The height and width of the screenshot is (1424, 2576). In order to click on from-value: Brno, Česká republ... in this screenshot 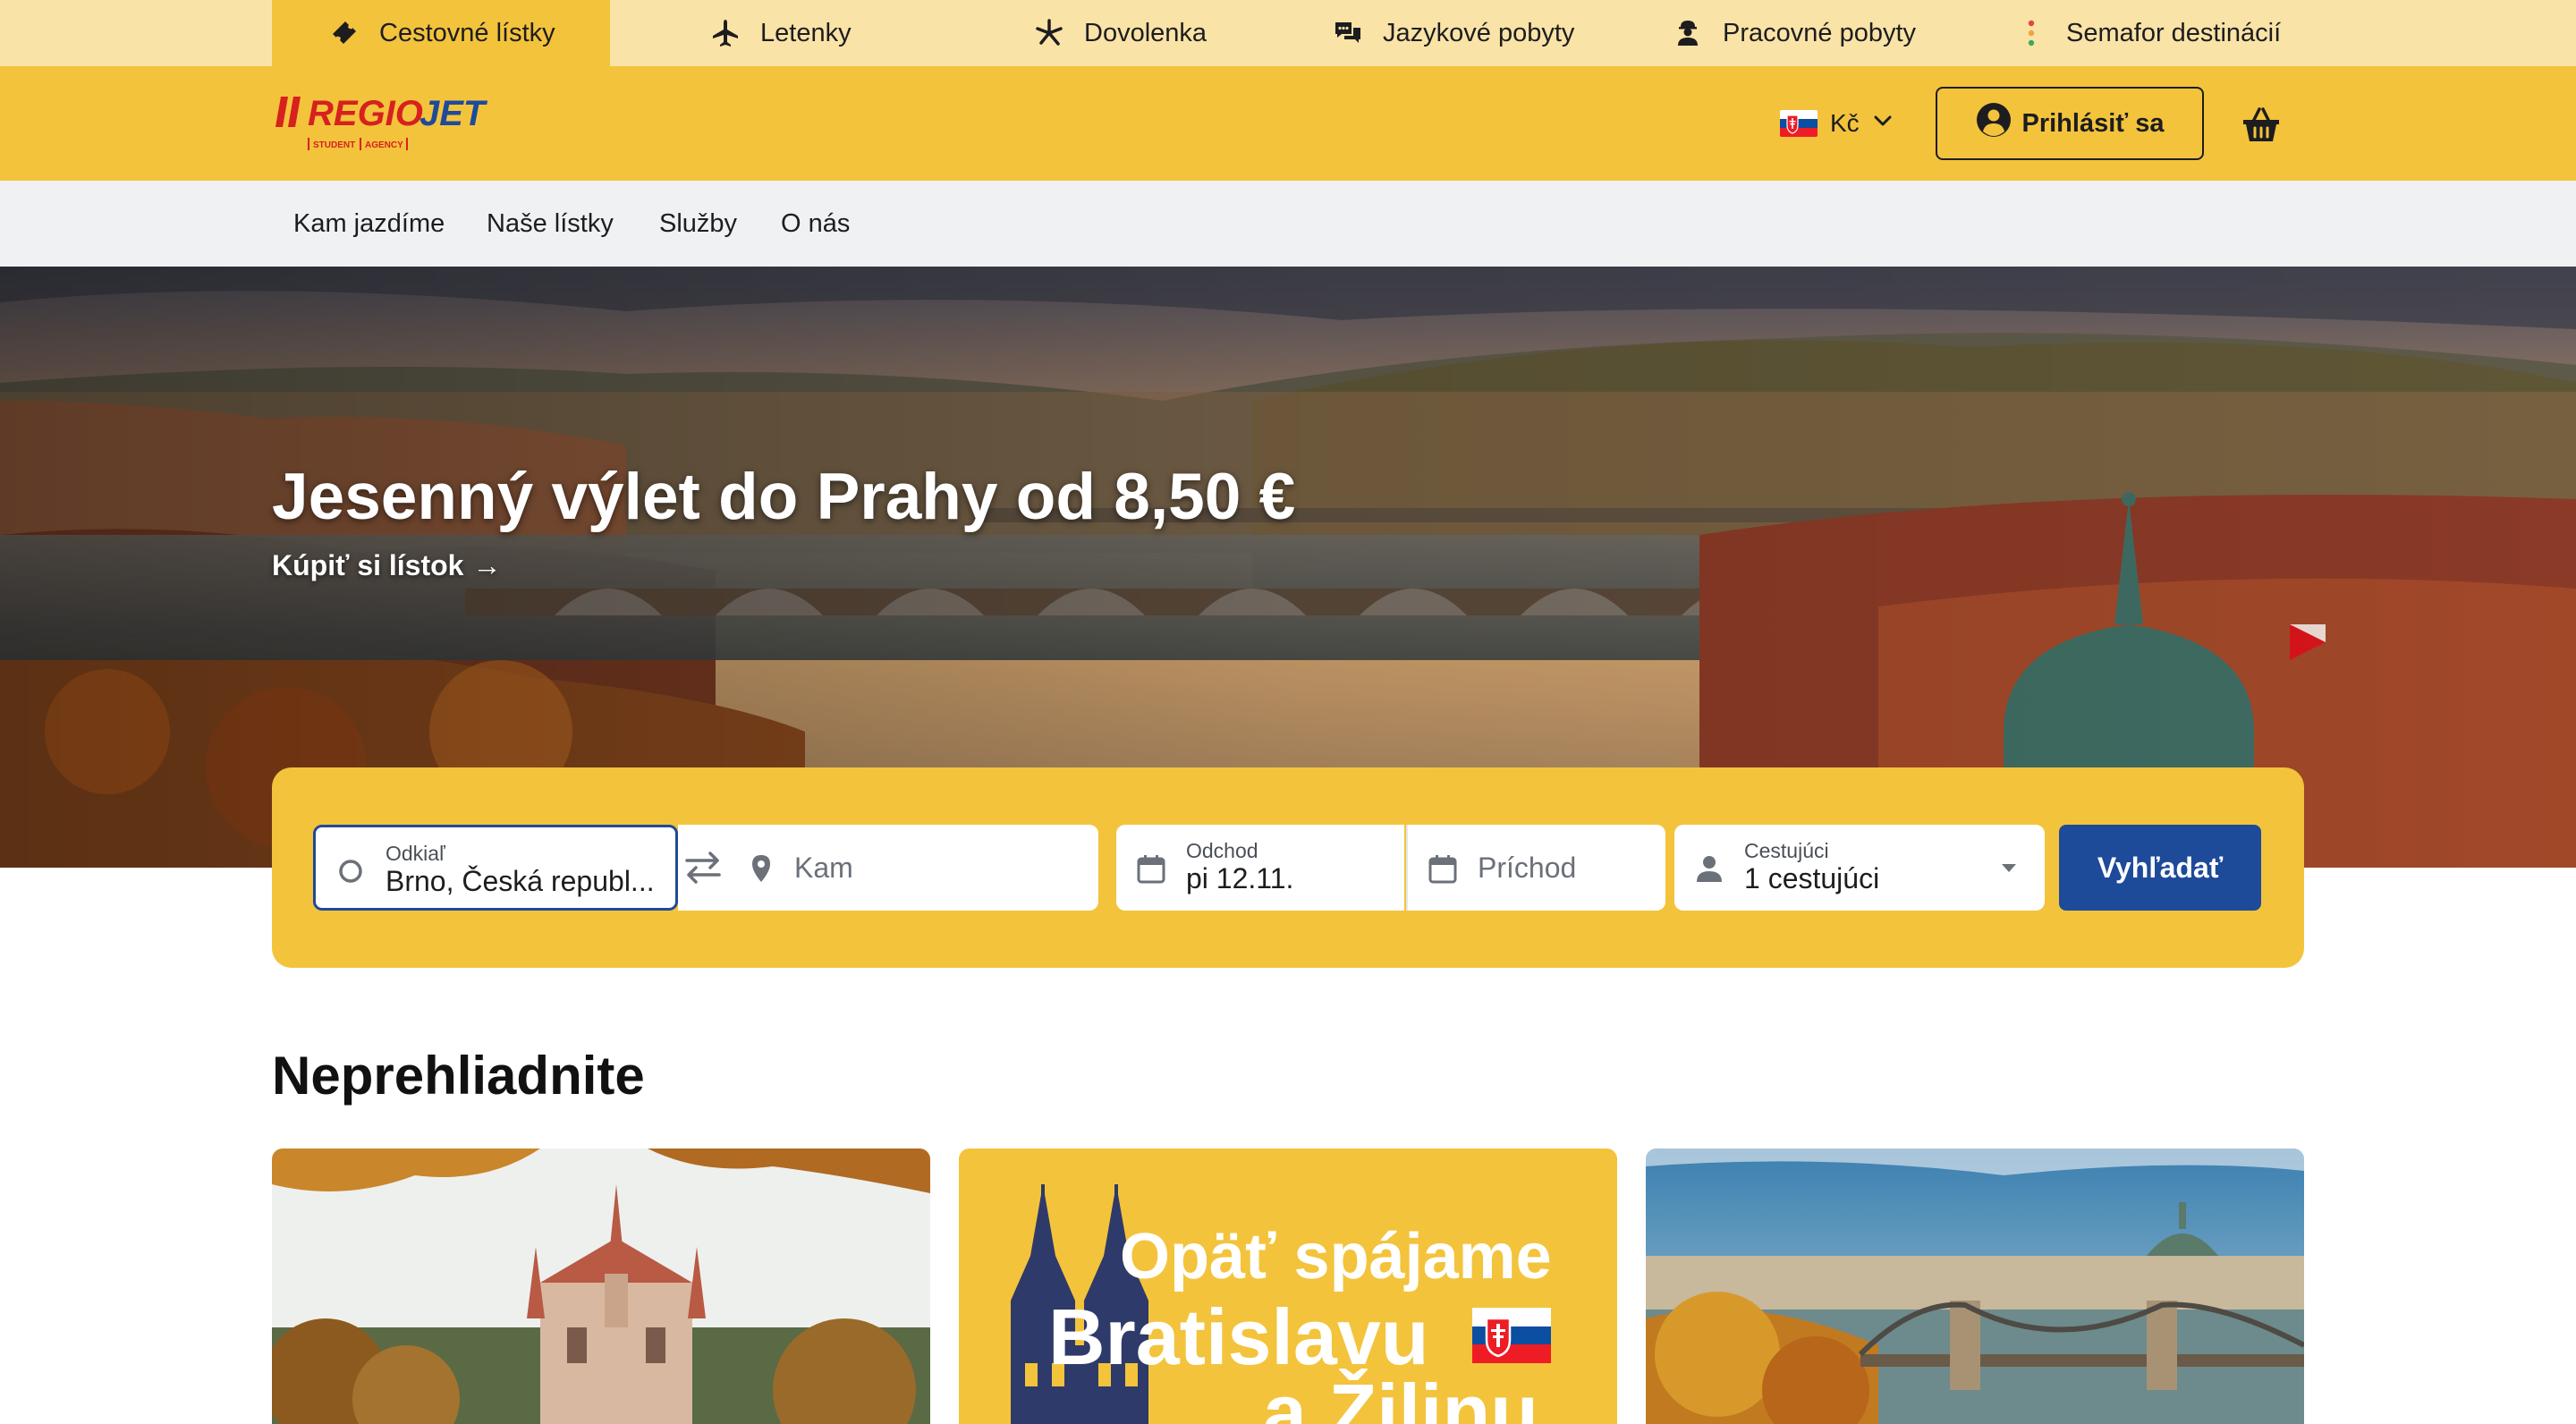, I will do `click(520, 881)`.